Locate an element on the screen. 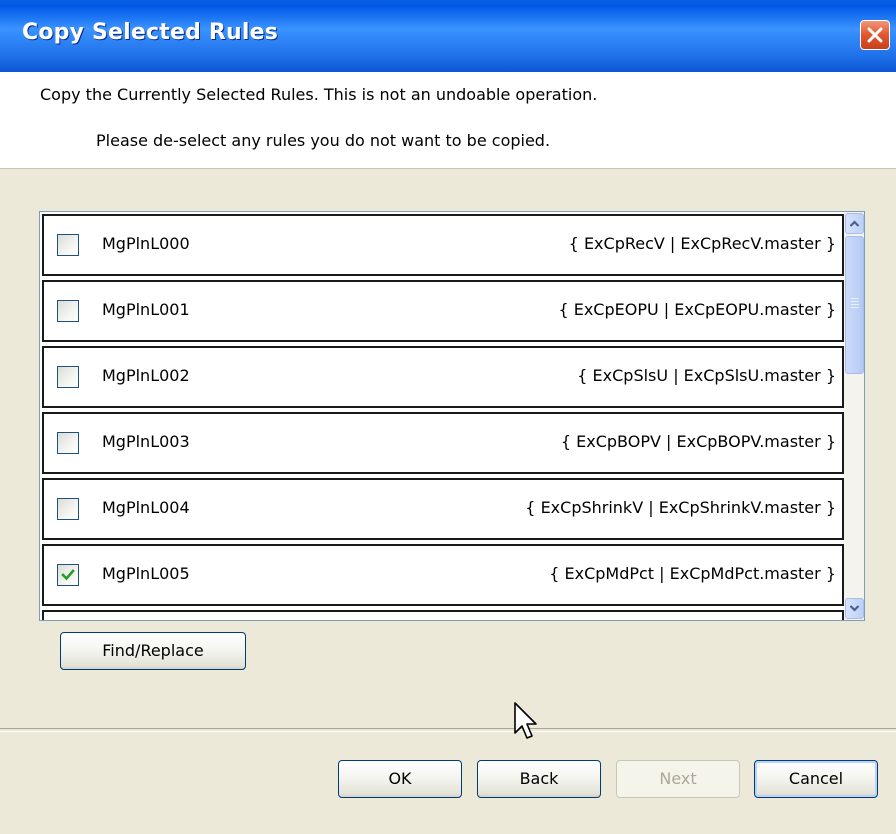  mouse-pointer-icon is located at coordinates (525, 720).